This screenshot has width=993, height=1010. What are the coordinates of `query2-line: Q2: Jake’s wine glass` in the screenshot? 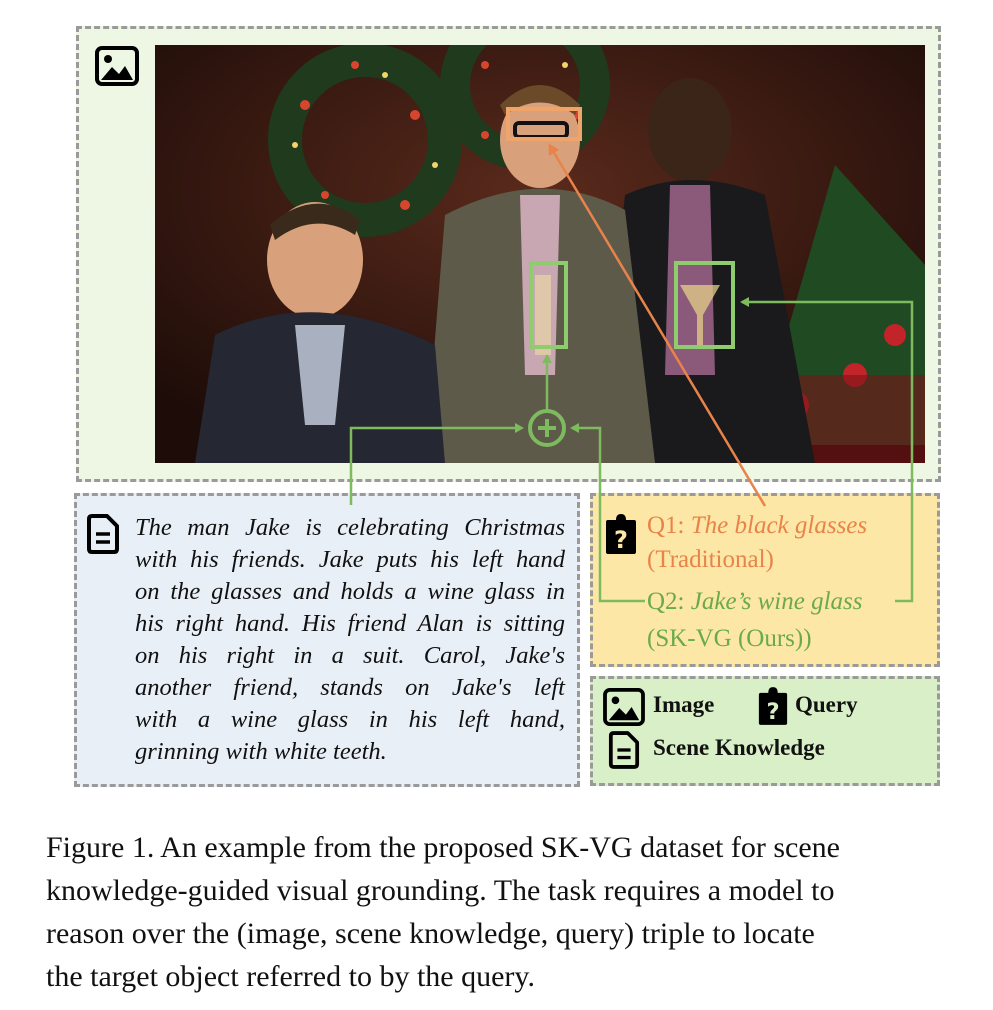 It's located at (755, 602).